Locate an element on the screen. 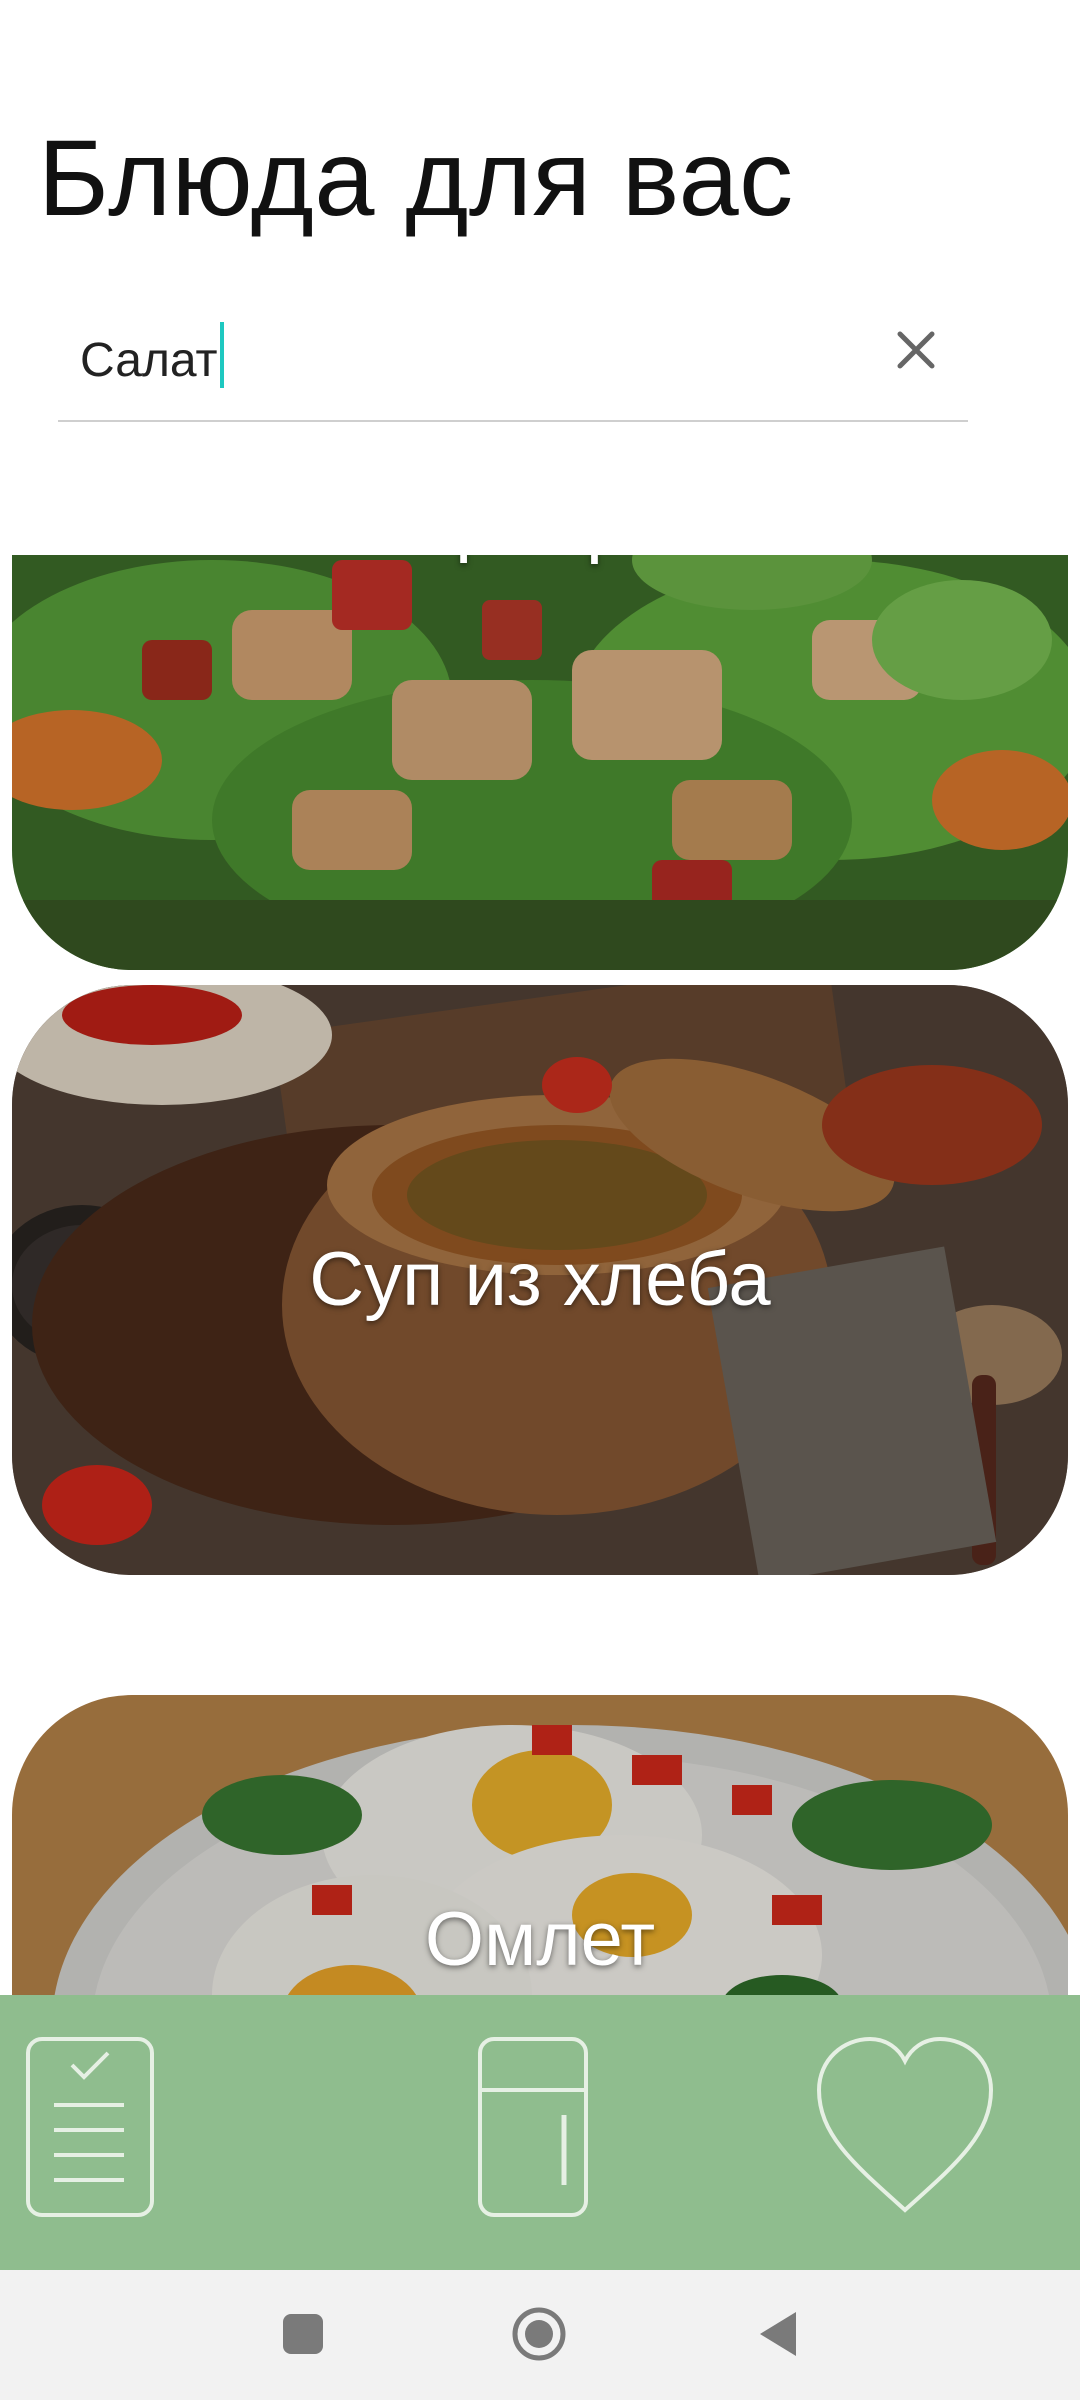 This screenshot has height=2400, width=1080. search-input-value: Салат is located at coordinates (149, 360).